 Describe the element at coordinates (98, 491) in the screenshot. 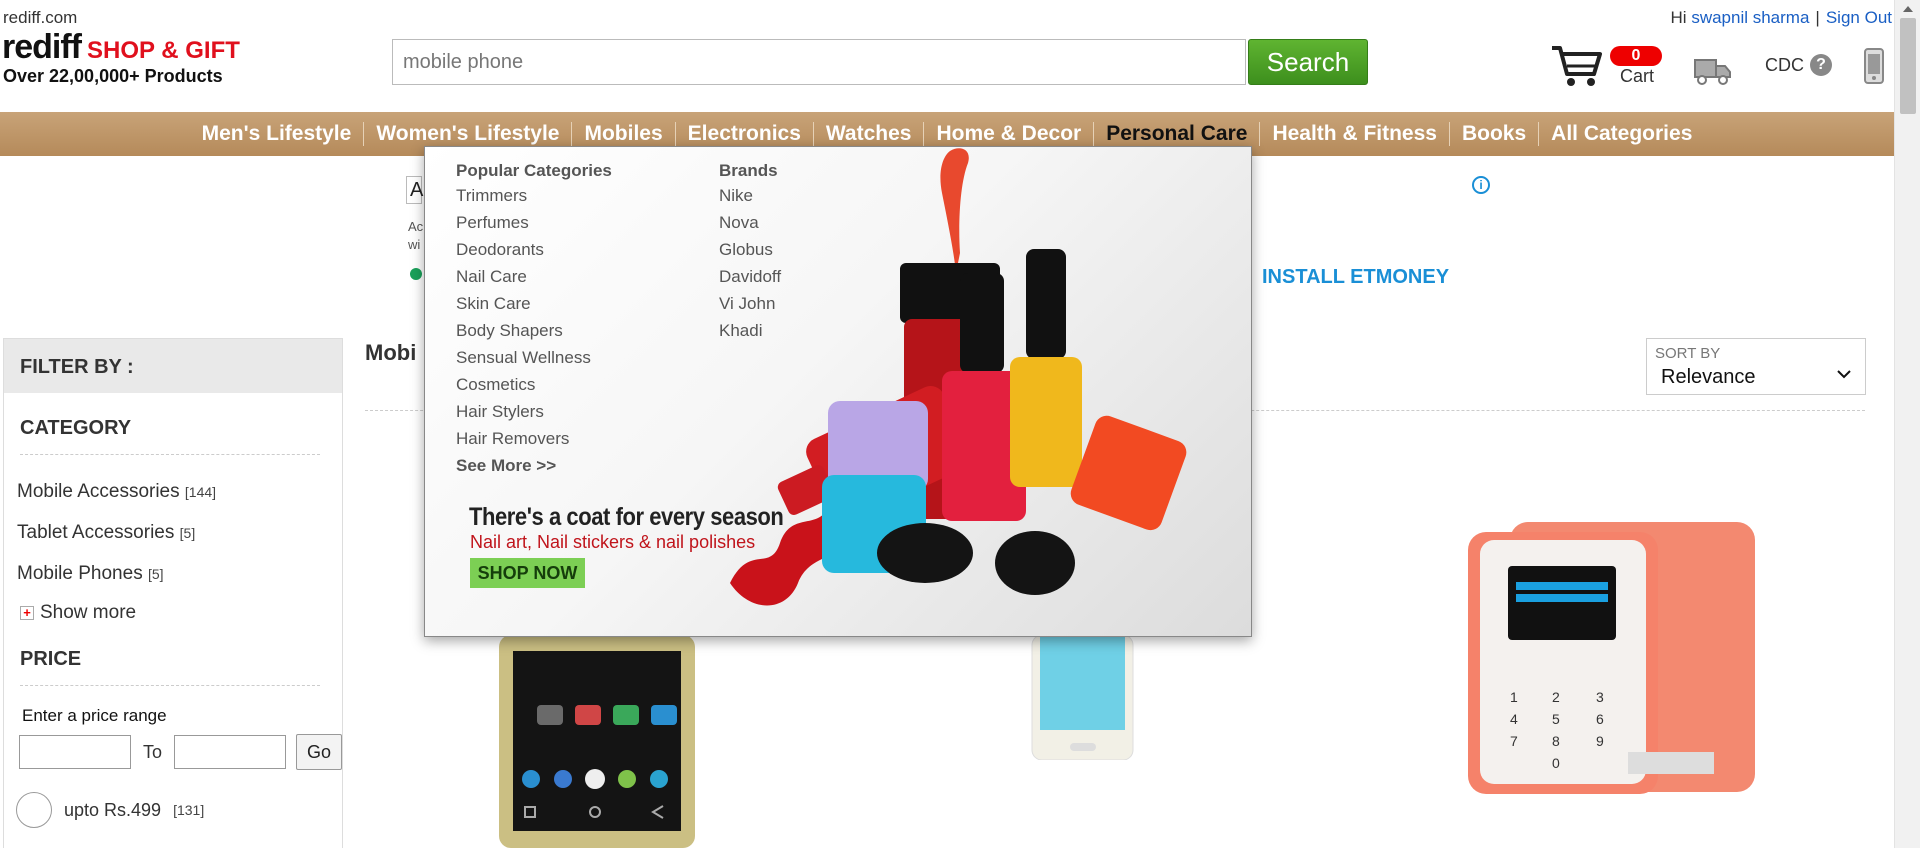

I see `category-name: Mobile Accessories` at that location.